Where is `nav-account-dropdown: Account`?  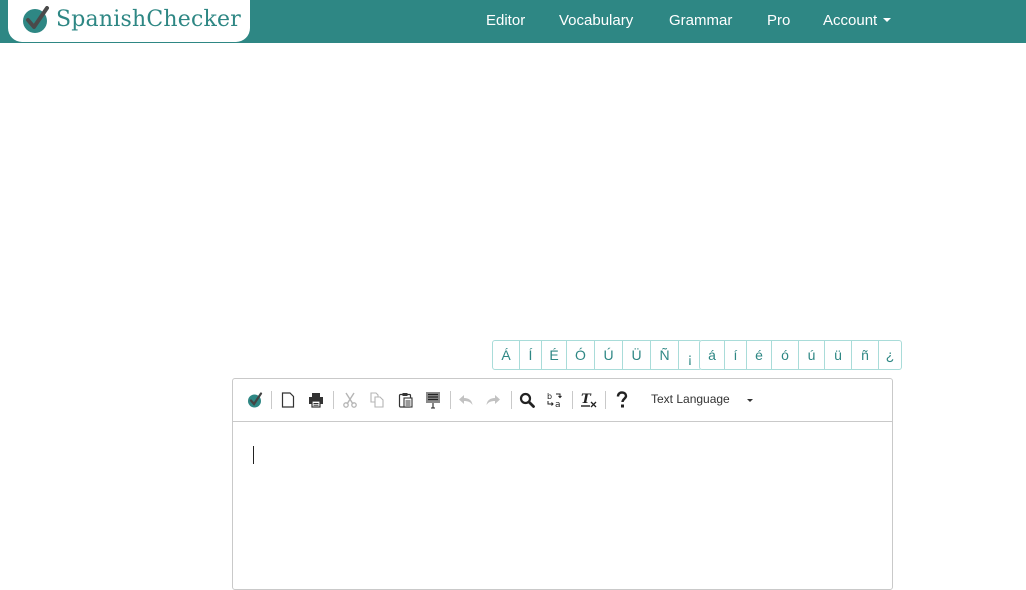 nav-account-dropdown: Account is located at coordinates (857, 20).